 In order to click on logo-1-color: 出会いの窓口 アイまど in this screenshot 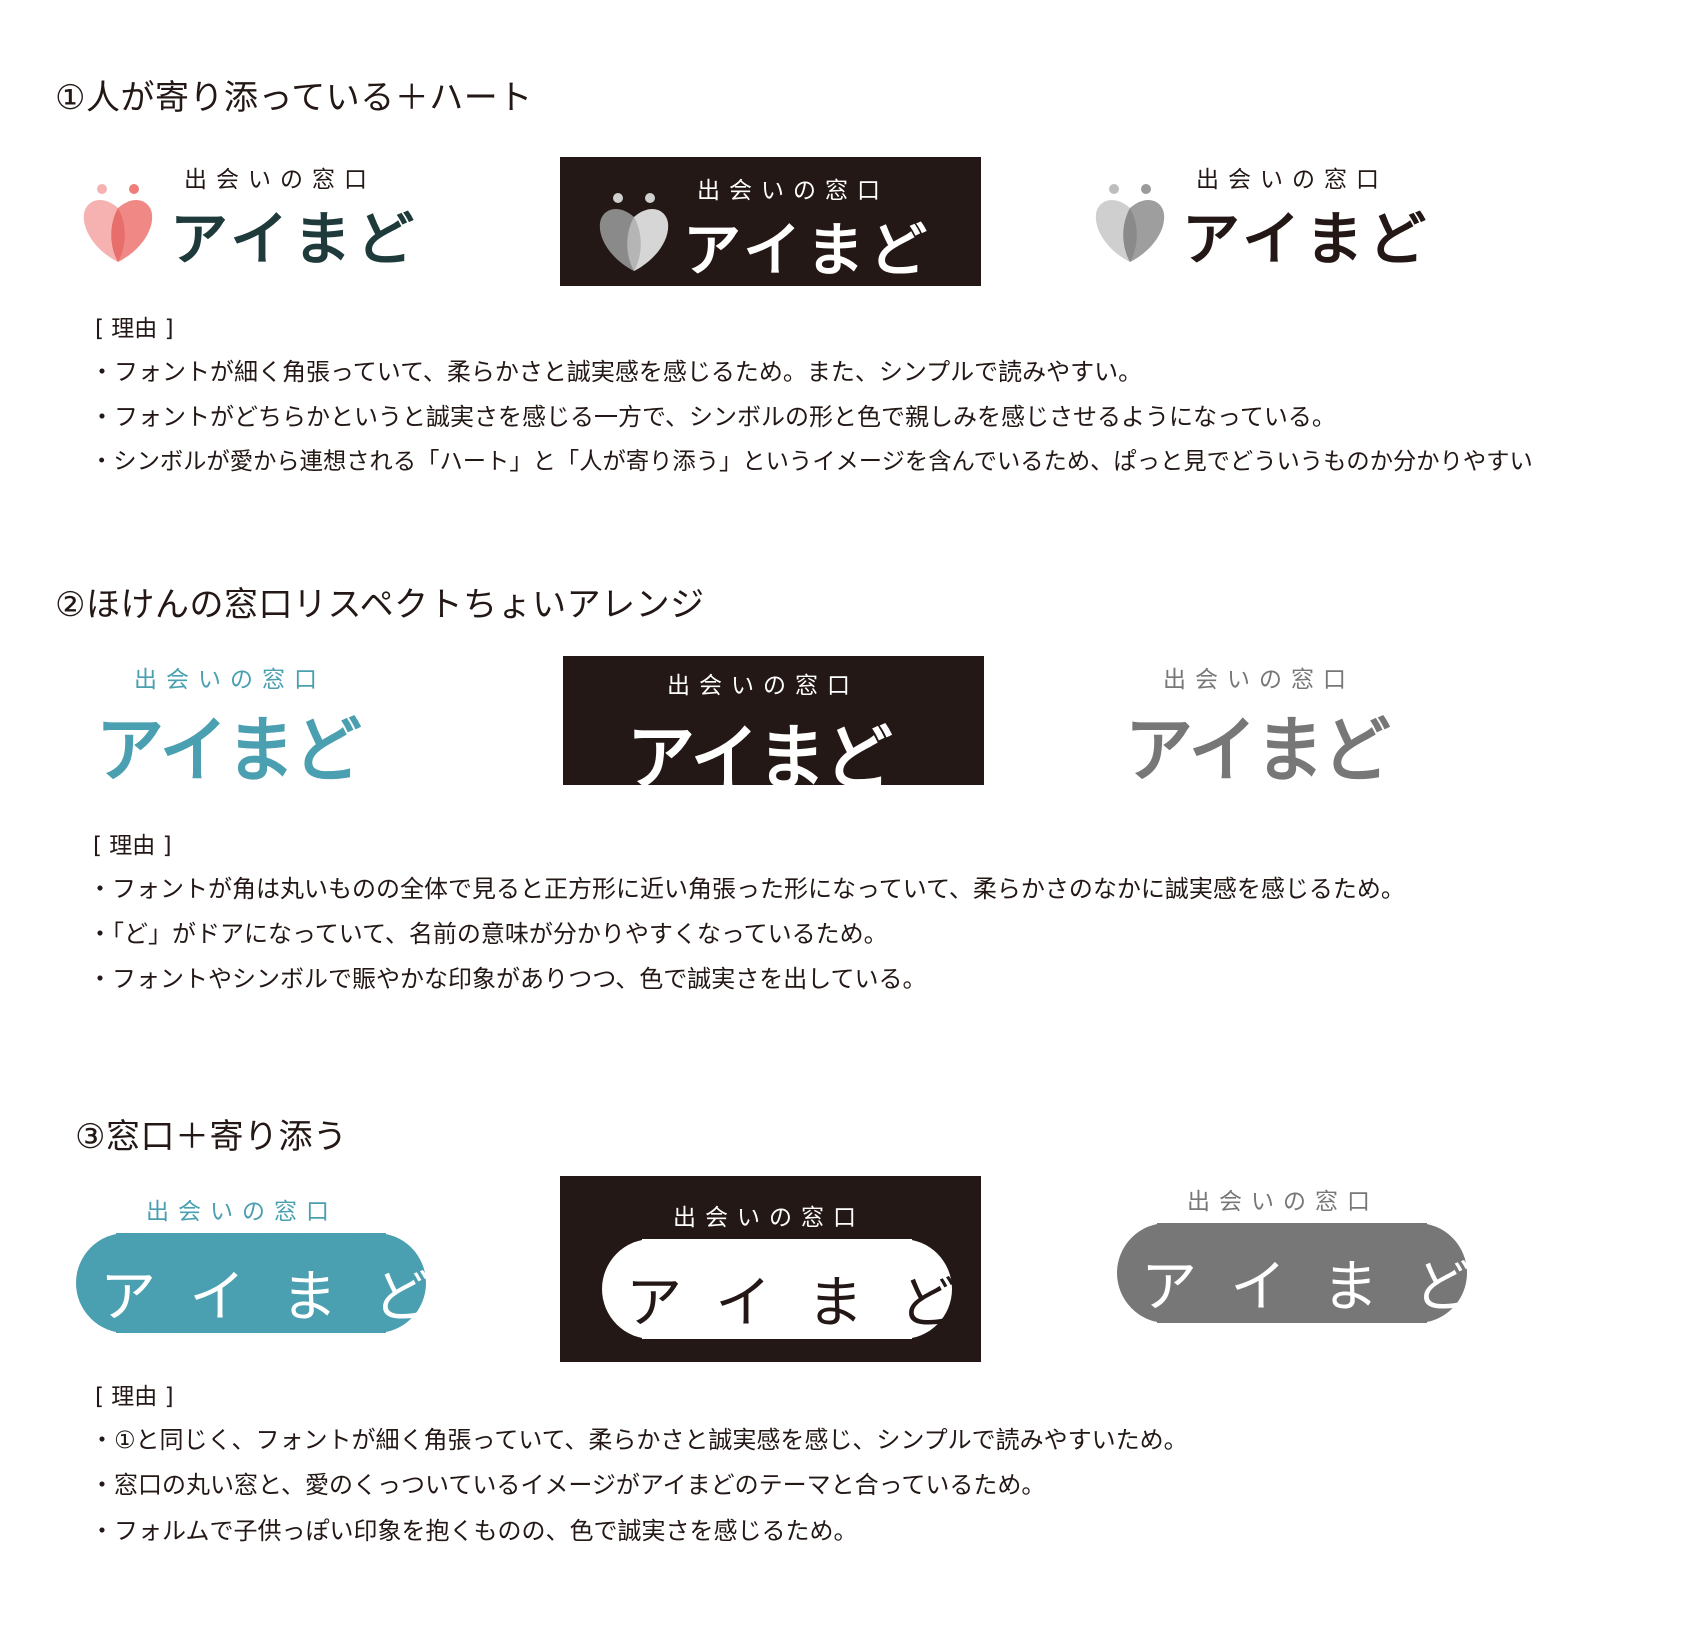, I will do `click(260, 216)`.